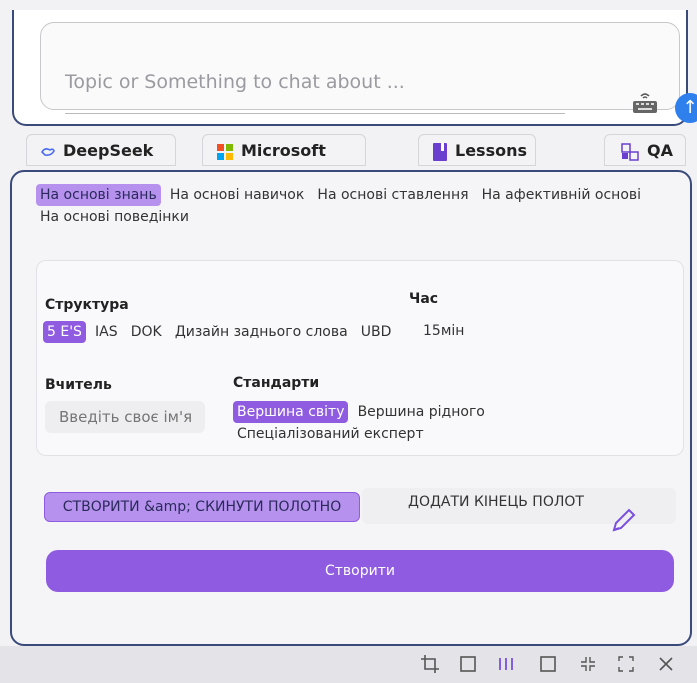  What do you see at coordinates (630, 151) in the screenshot?
I see `qa-icon` at bounding box center [630, 151].